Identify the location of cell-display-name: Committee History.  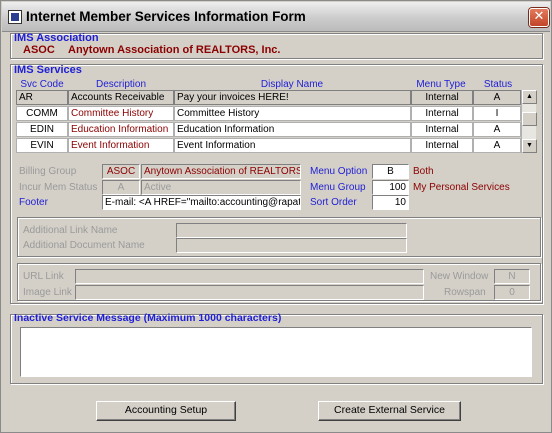
(292, 113).